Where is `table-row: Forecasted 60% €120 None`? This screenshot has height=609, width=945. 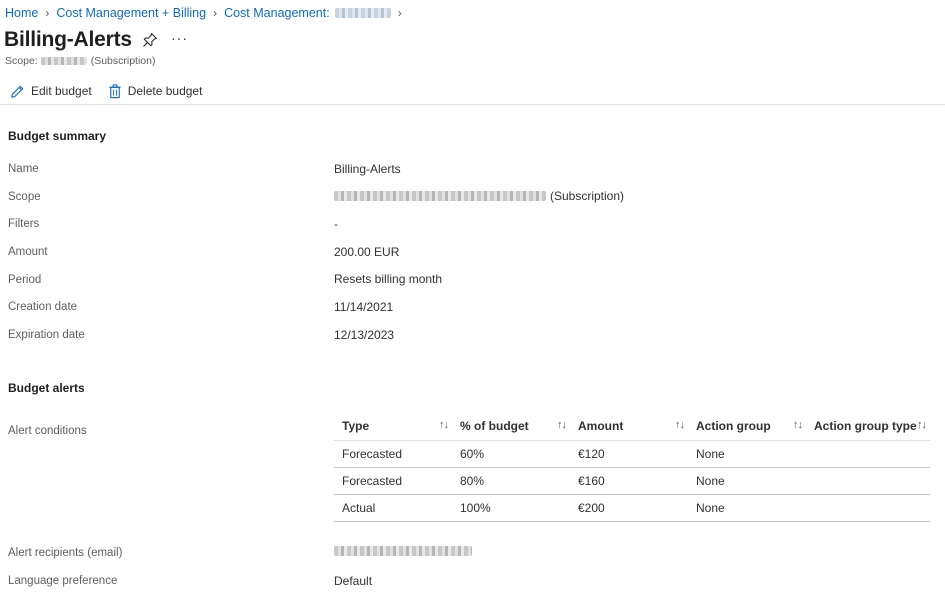 table-row: Forecasted 60% €120 None is located at coordinates (632, 454).